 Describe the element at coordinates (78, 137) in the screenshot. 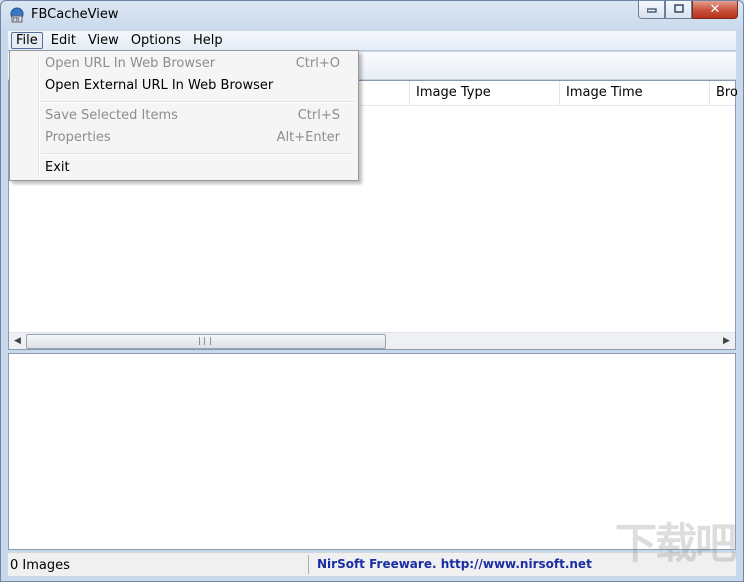

I see `menu-item-label: Properties` at that location.